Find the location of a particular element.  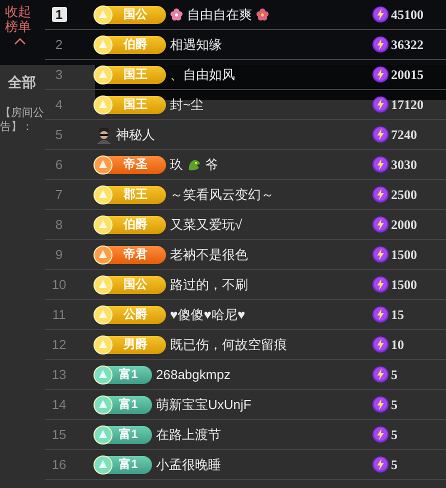

rank-number: 4 is located at coordinates (59, 104).